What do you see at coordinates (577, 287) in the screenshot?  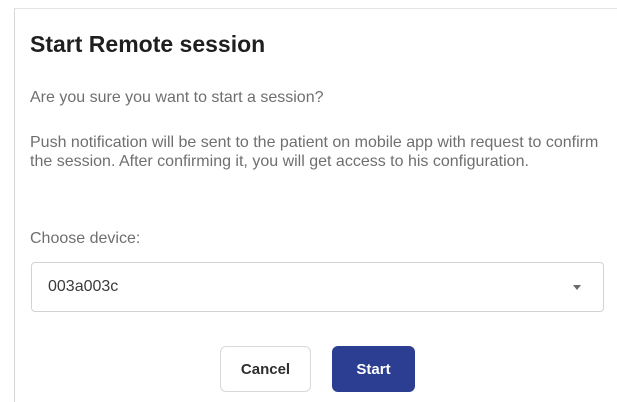 I see `chevron-down-icon` at bounding box center [577, 287].